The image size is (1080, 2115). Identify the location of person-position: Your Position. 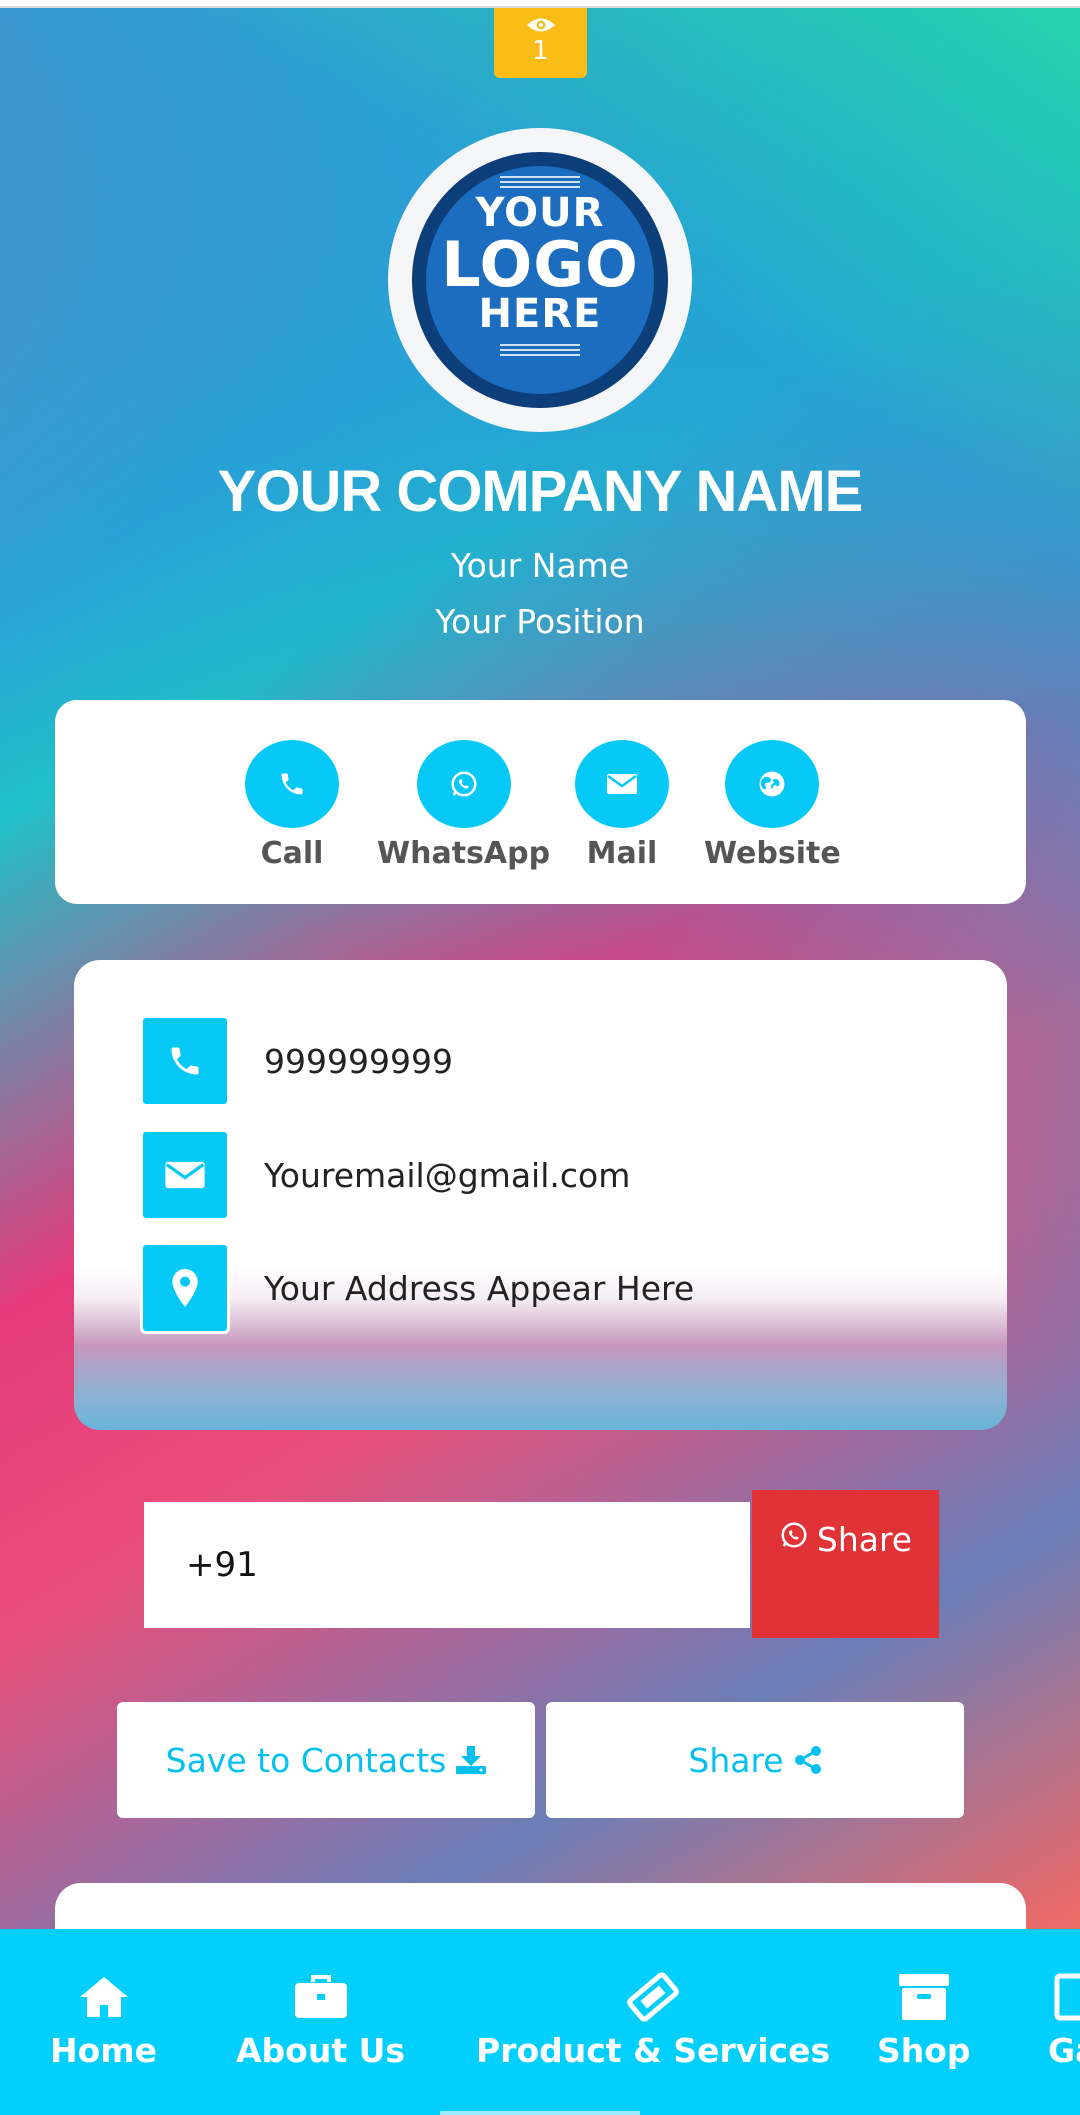
(540, 621).